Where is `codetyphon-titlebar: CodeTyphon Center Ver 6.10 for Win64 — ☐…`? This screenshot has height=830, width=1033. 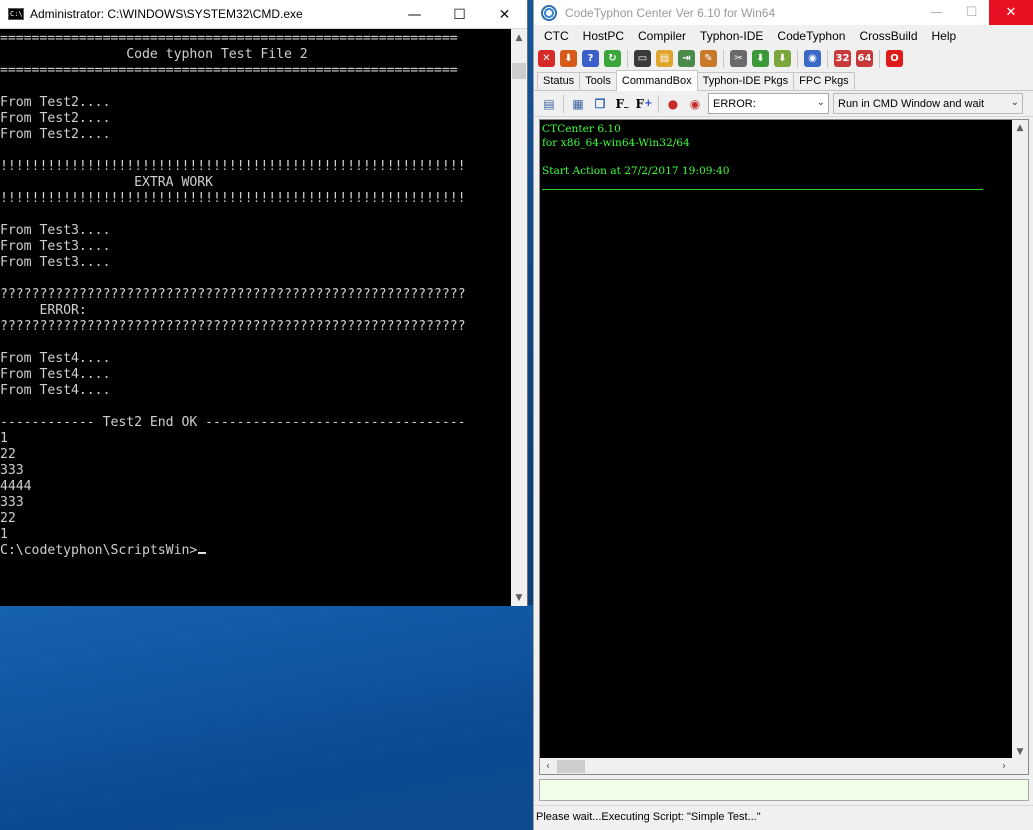
codetyphon-titlebar: CodeTyphon Center Ver 6.10 for Win64 — ☐… is located at coordinates (783, 12).